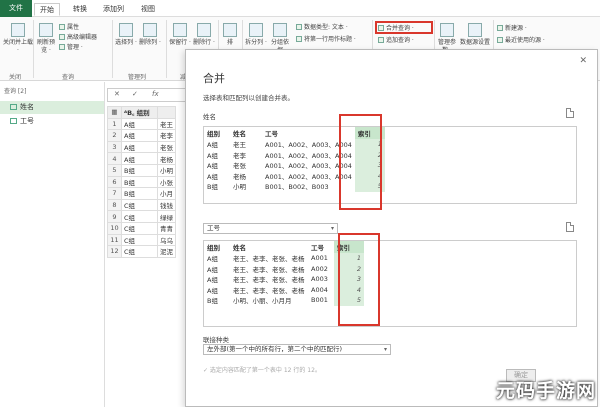 This screenshot has height=407, width=600. I want to click on first-row-header-button: 将第一行用作标题 ·, so click(326, 39).